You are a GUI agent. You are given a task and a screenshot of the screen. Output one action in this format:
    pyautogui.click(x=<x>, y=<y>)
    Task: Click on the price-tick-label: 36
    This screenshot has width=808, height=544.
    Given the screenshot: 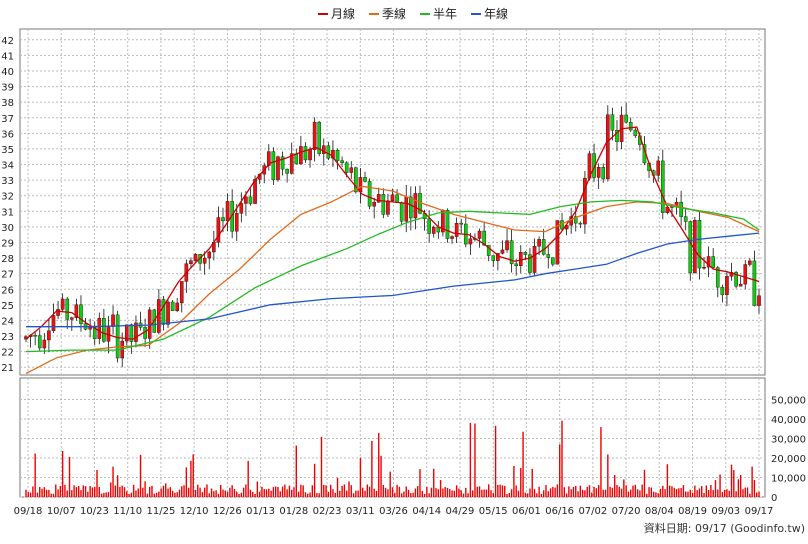 What is the action you would take?
    pyautogui.click(x=7, y=134)
    